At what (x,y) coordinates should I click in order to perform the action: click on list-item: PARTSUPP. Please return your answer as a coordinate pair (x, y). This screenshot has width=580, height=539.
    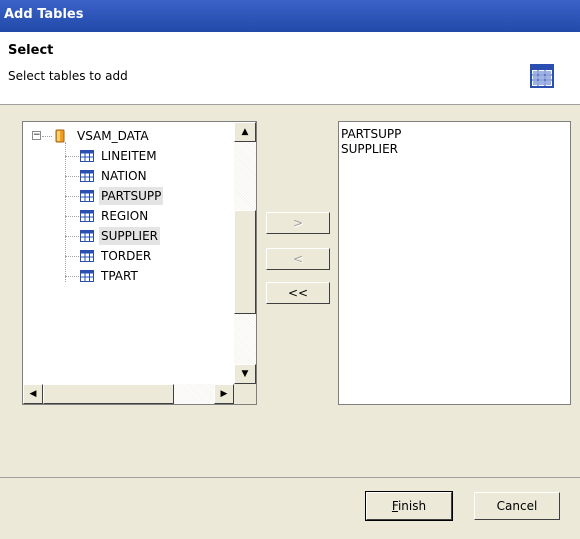
    Looking at the image, I should click on (371, 134).